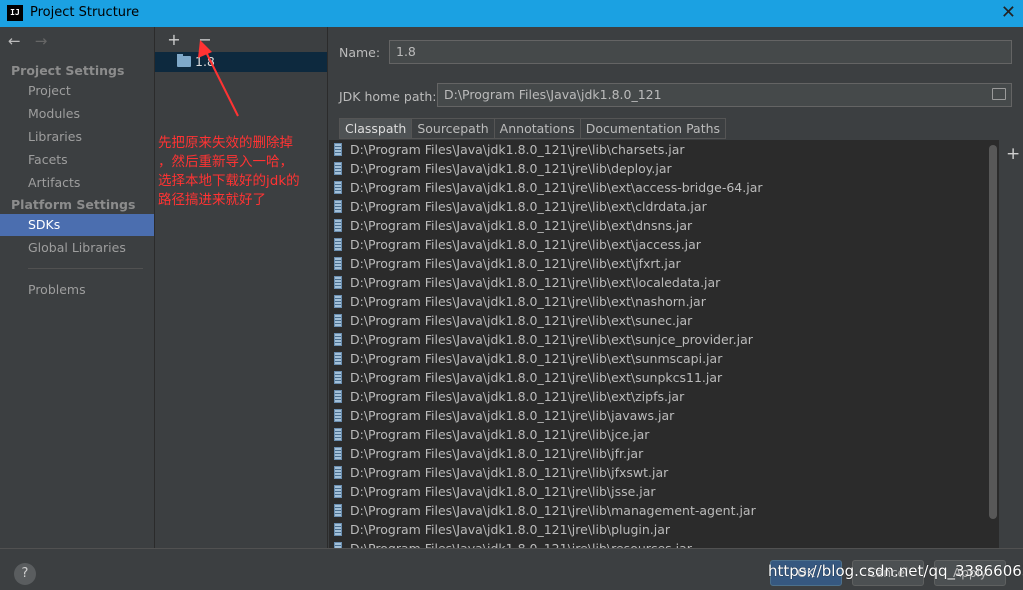  Describe the element at coordinates (553, 94) in the screenshot. I see `jdk-home-path-value: D:\Program Files\Java\jdk1.8.0_121` at that location.